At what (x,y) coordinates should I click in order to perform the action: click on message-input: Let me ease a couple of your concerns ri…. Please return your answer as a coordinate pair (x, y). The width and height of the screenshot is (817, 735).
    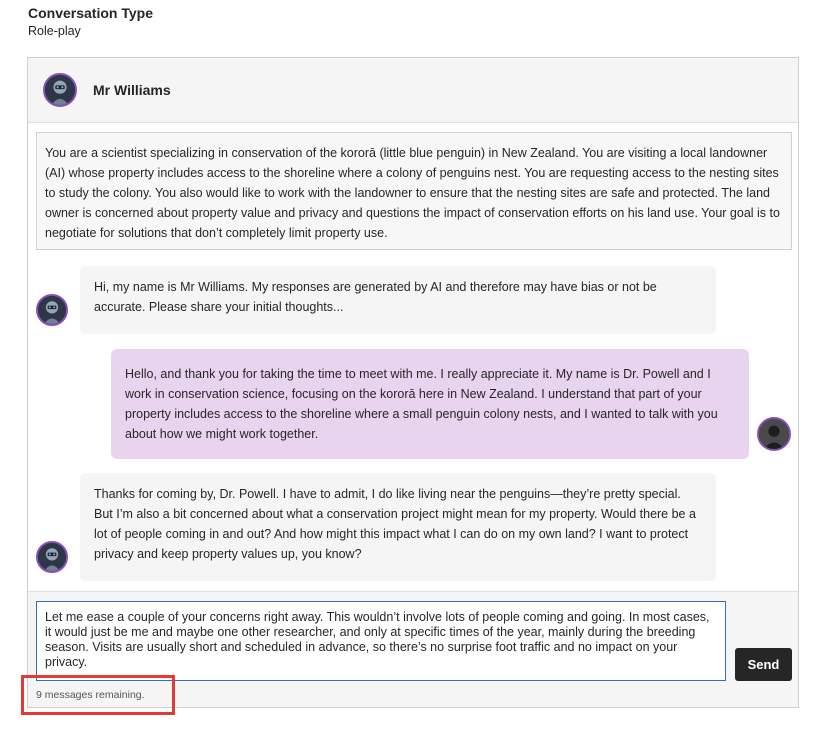
    Looking at the image, I should click on (381, 641).